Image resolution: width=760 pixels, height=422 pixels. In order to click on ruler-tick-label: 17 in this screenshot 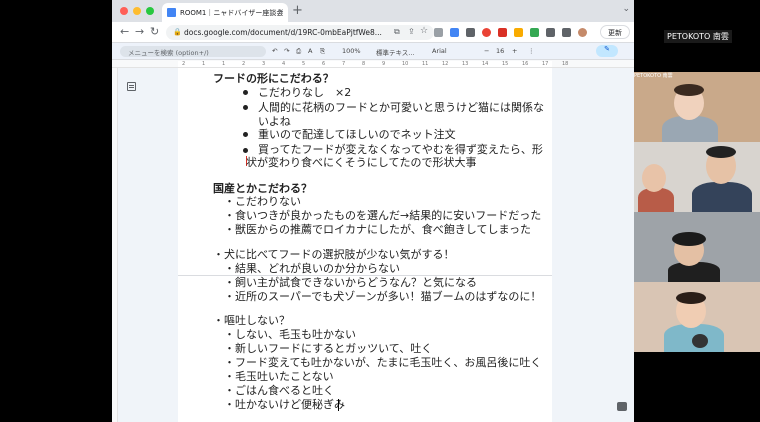, I will do `click(545, 64)`.